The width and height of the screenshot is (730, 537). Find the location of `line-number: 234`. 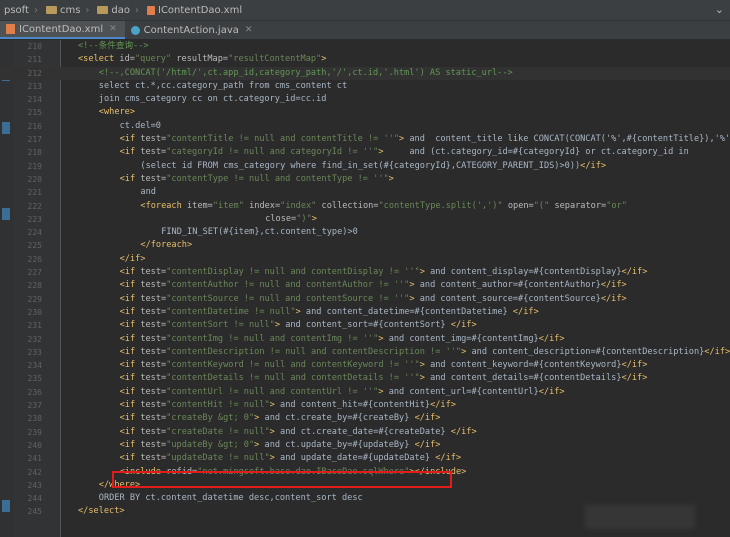

line-number: 234 is located at coordinates (28, 365).